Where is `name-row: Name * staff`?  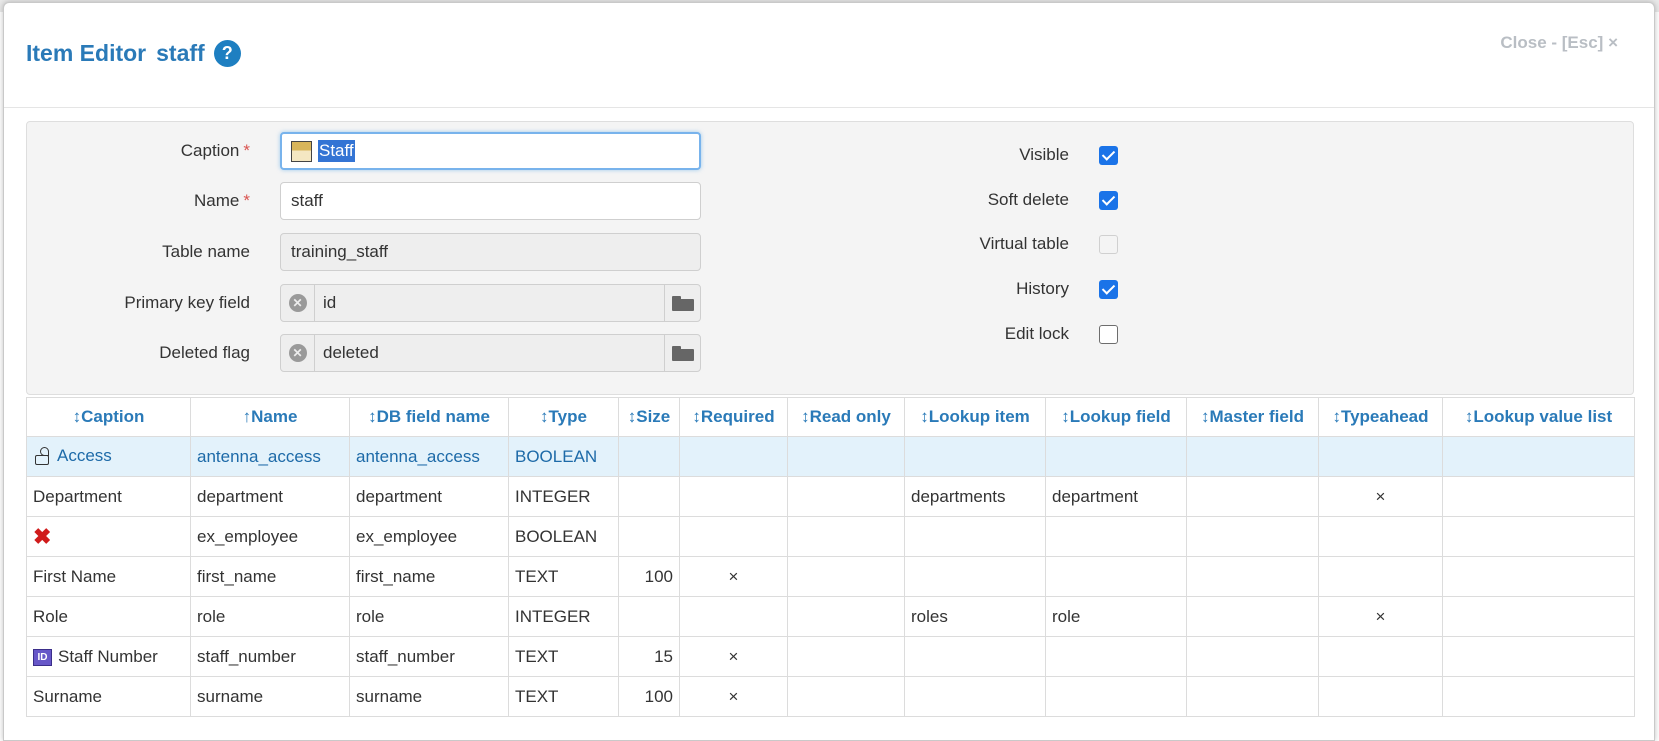 name-row: Name * staff is located at coordinates (364, 201).